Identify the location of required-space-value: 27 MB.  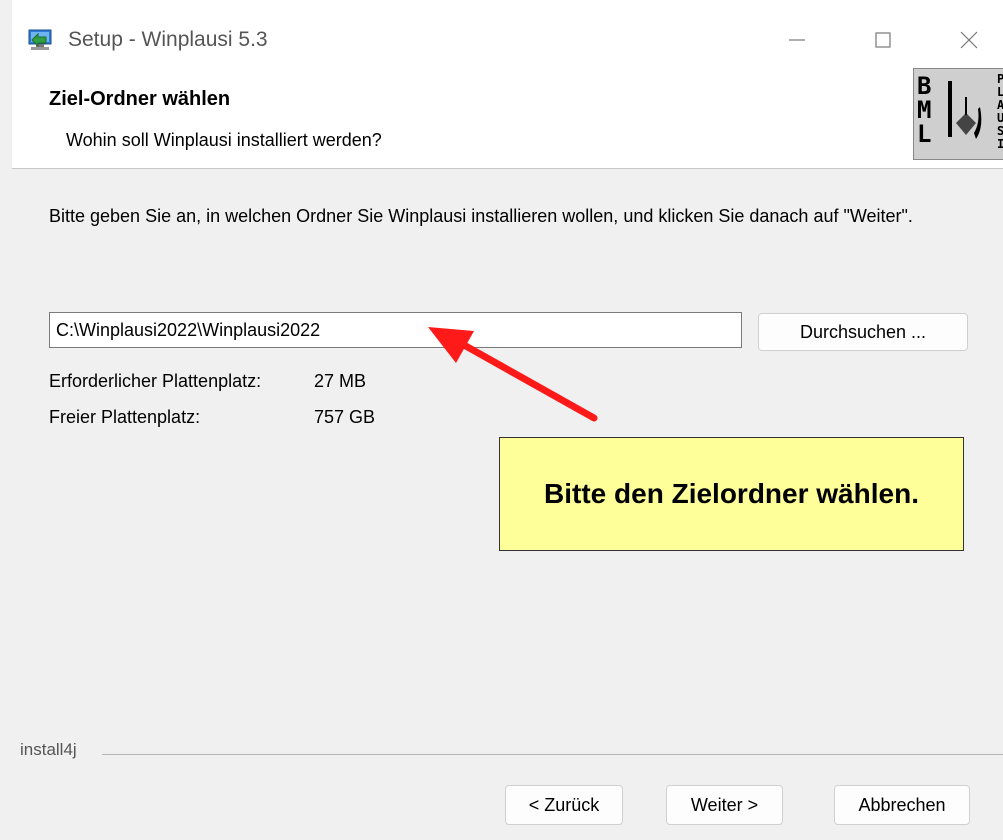
(340, 381).